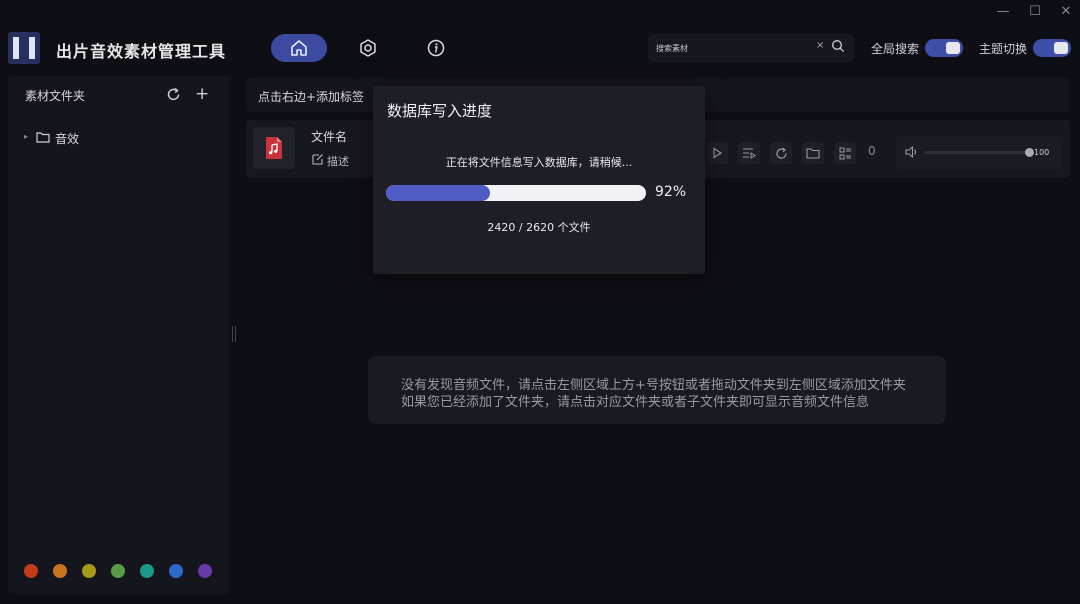 This screenshot has height=604, width=1080. Describe the element at coordinates (838, 46) in the screenshot. I see `search-icon` at that location.